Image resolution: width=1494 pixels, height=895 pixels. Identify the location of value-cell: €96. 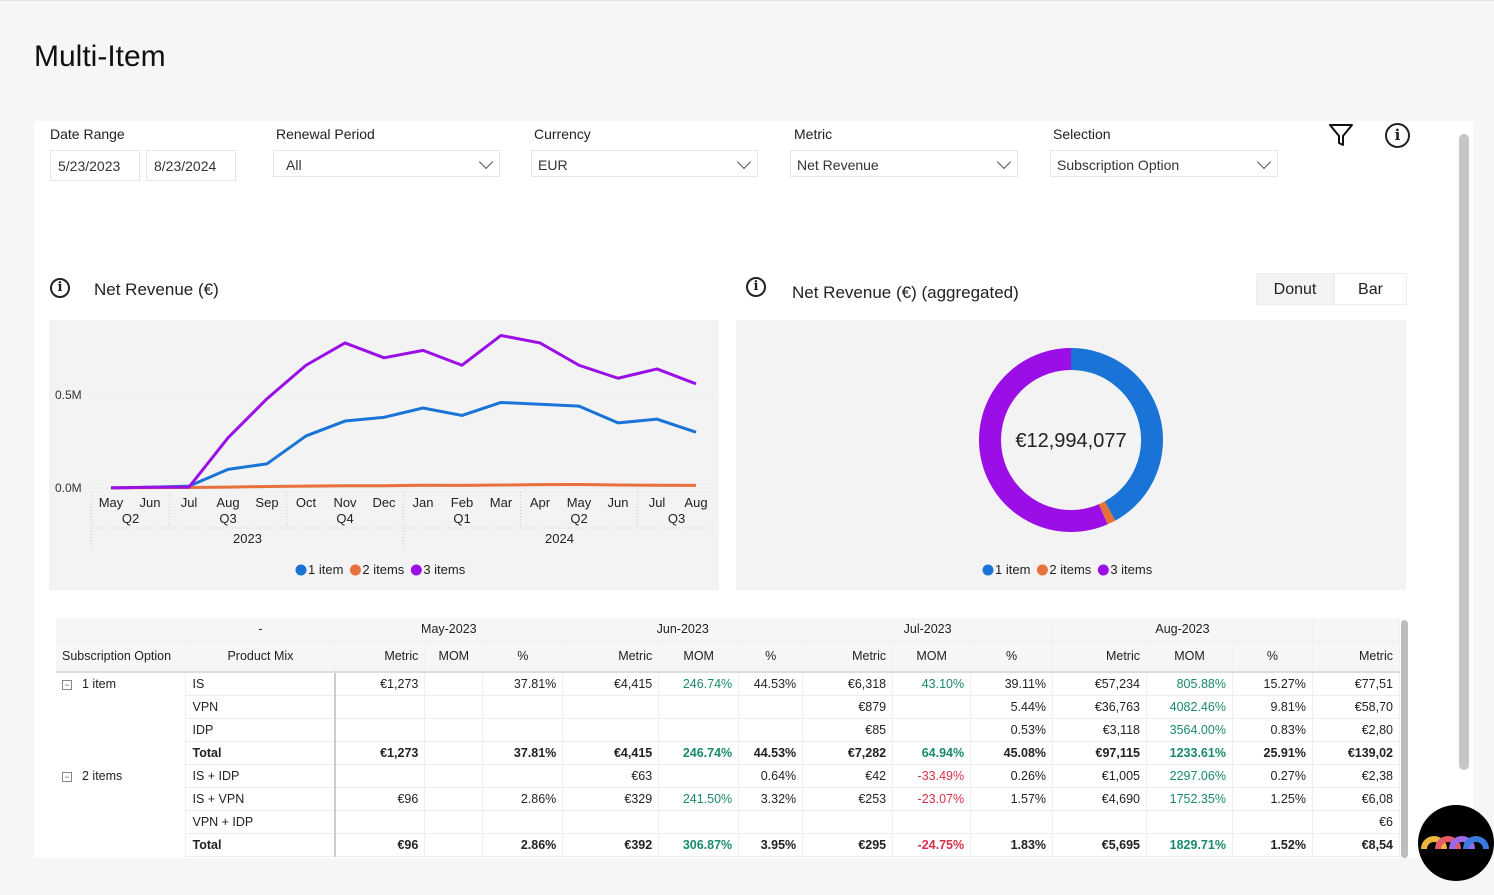
(380, 799).